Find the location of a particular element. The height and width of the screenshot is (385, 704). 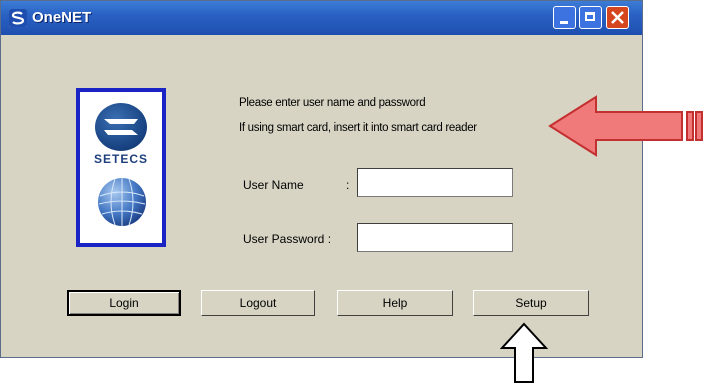

user-name-input is located at coordinates (435, 182).